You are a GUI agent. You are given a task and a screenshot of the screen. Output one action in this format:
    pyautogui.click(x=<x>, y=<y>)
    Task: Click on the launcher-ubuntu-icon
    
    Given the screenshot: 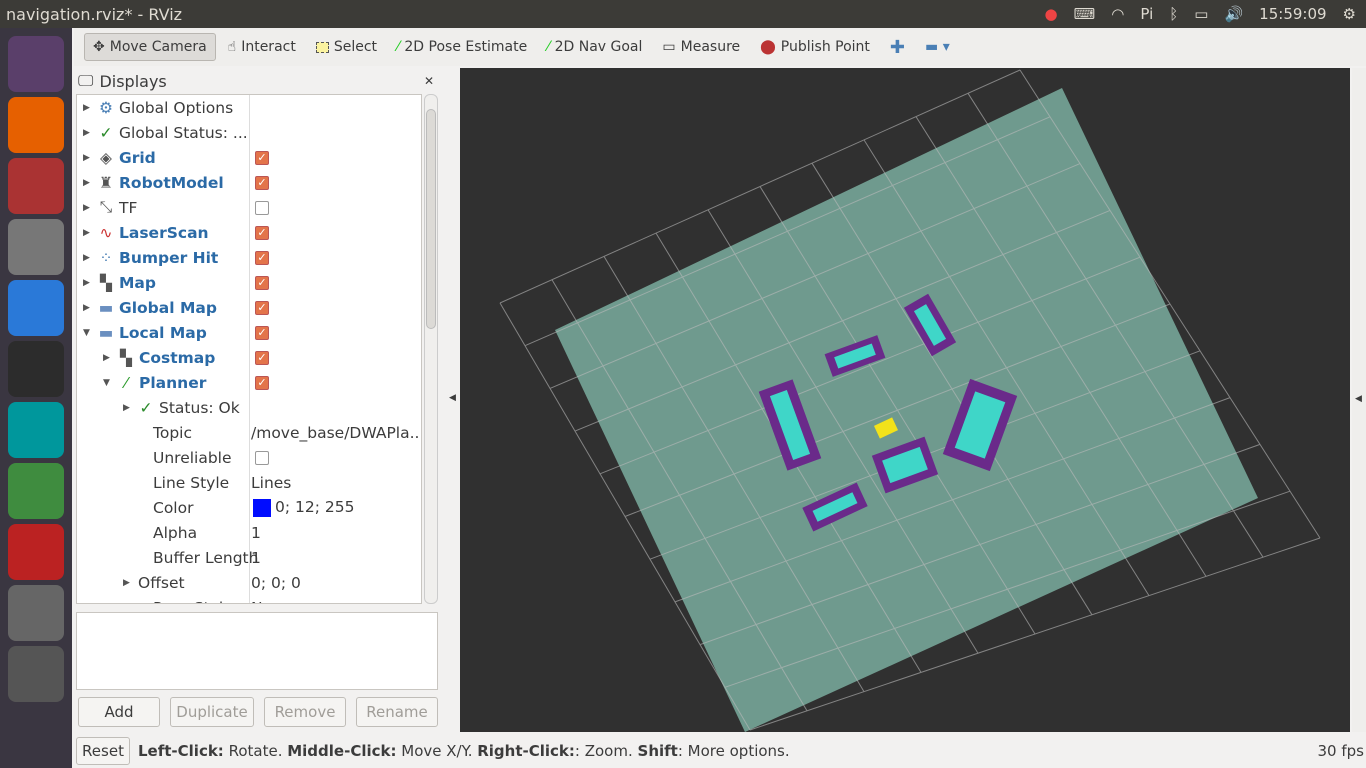 What is the action you would take?
    pyautogui.click(x=36, y=64)
    